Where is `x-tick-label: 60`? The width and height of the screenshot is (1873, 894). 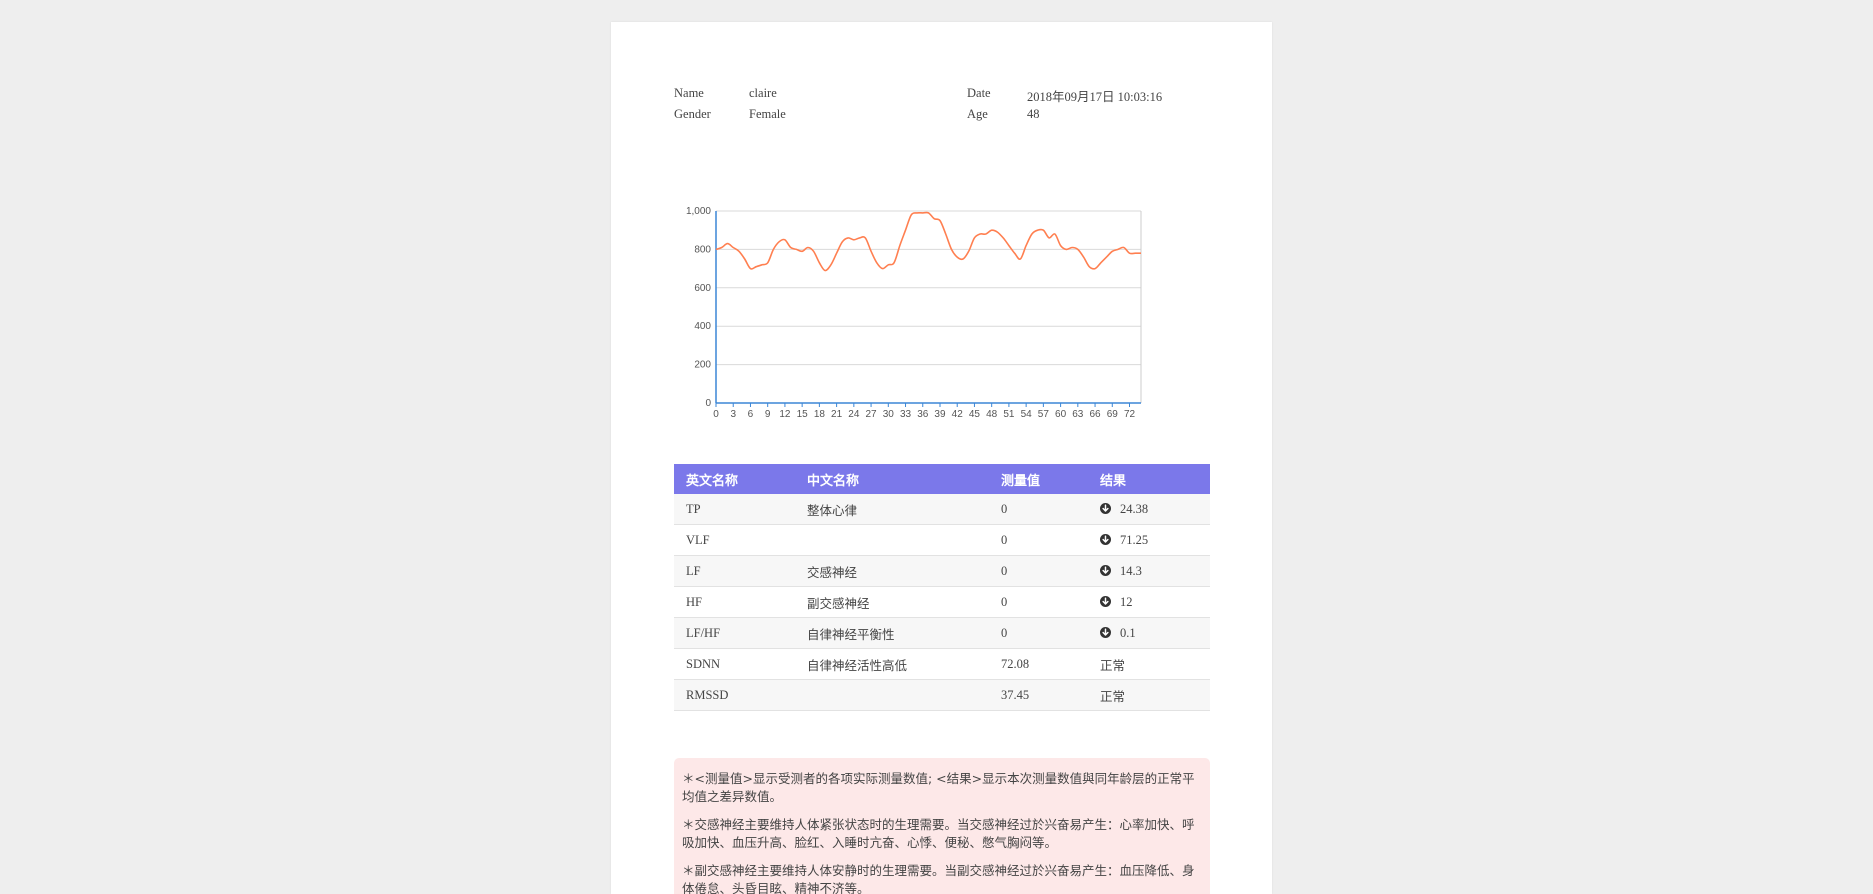
x-tick-label: 60 is located at coordinates (1061, 414).